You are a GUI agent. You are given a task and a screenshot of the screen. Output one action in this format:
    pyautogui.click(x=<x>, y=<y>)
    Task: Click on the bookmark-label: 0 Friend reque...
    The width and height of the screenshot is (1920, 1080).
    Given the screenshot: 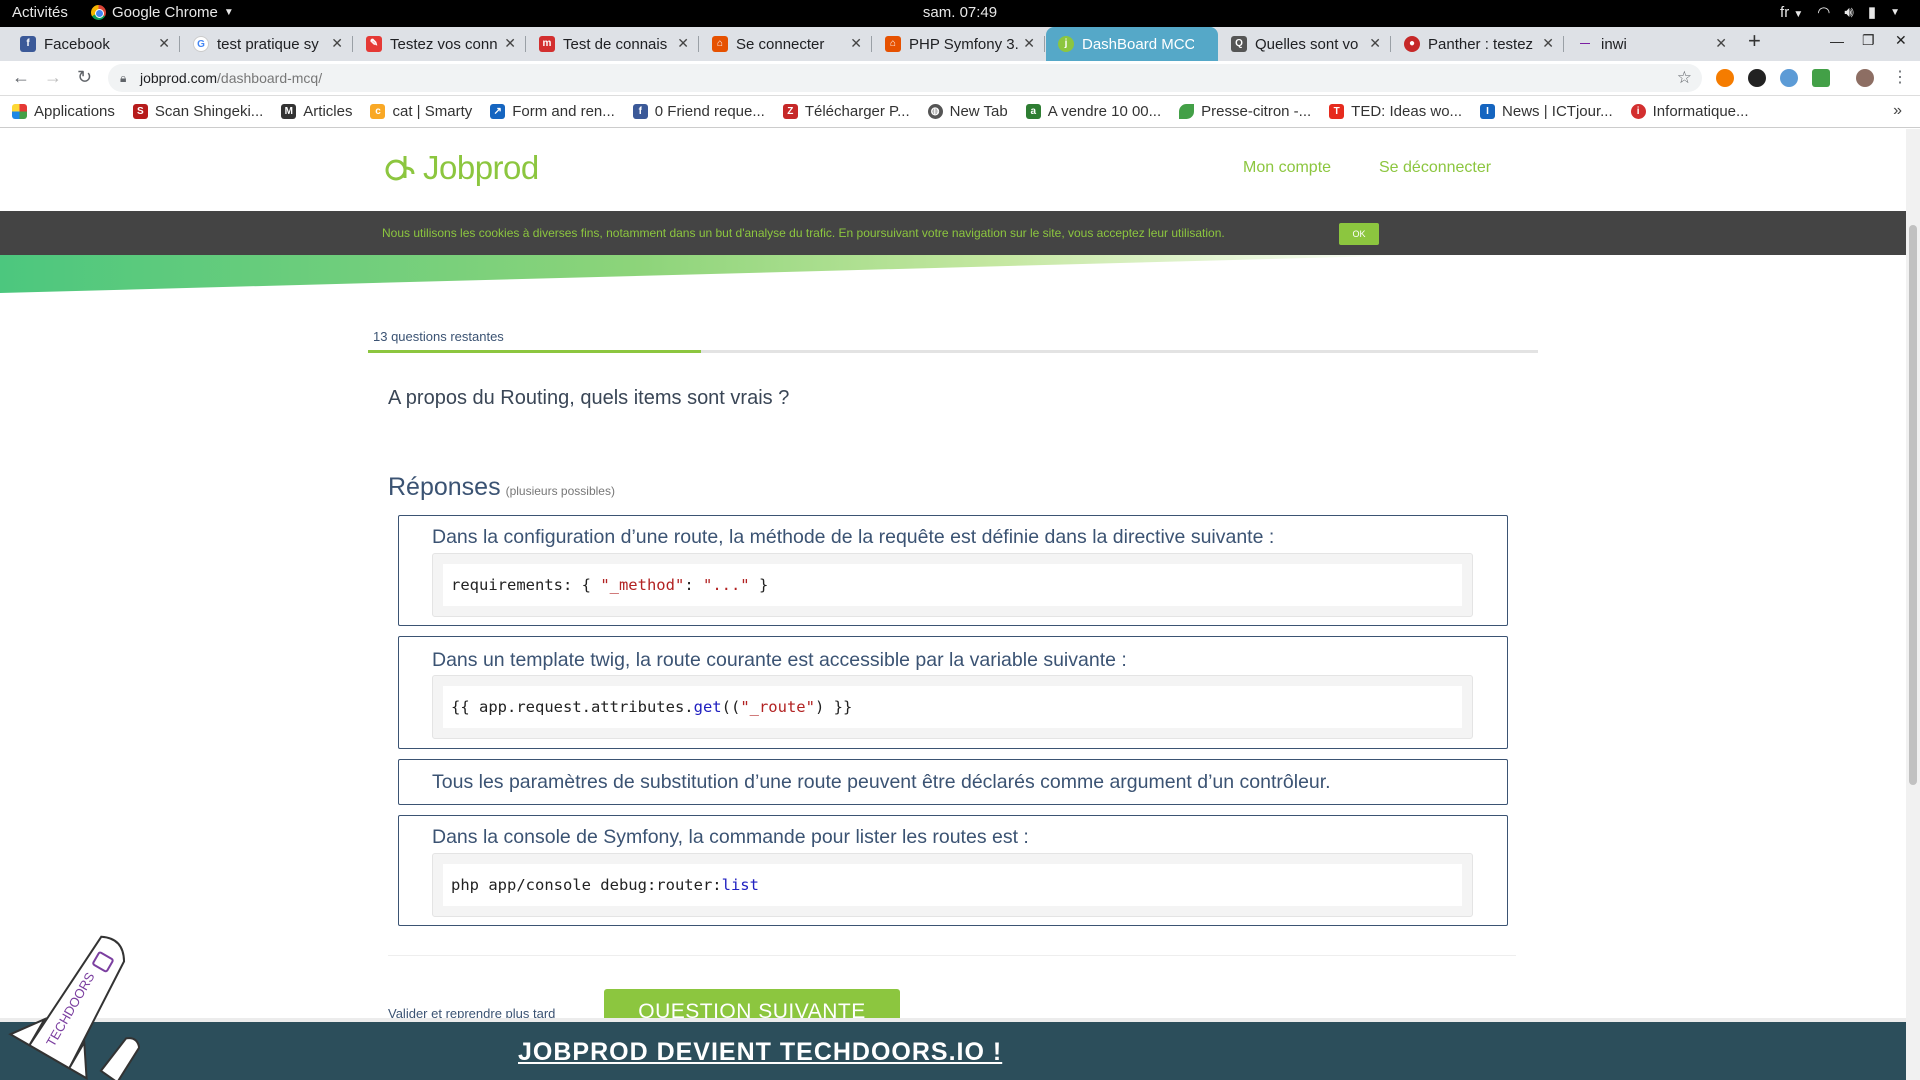 What is the action you would take?
    pyautogui.click(x=709, y=111)
    